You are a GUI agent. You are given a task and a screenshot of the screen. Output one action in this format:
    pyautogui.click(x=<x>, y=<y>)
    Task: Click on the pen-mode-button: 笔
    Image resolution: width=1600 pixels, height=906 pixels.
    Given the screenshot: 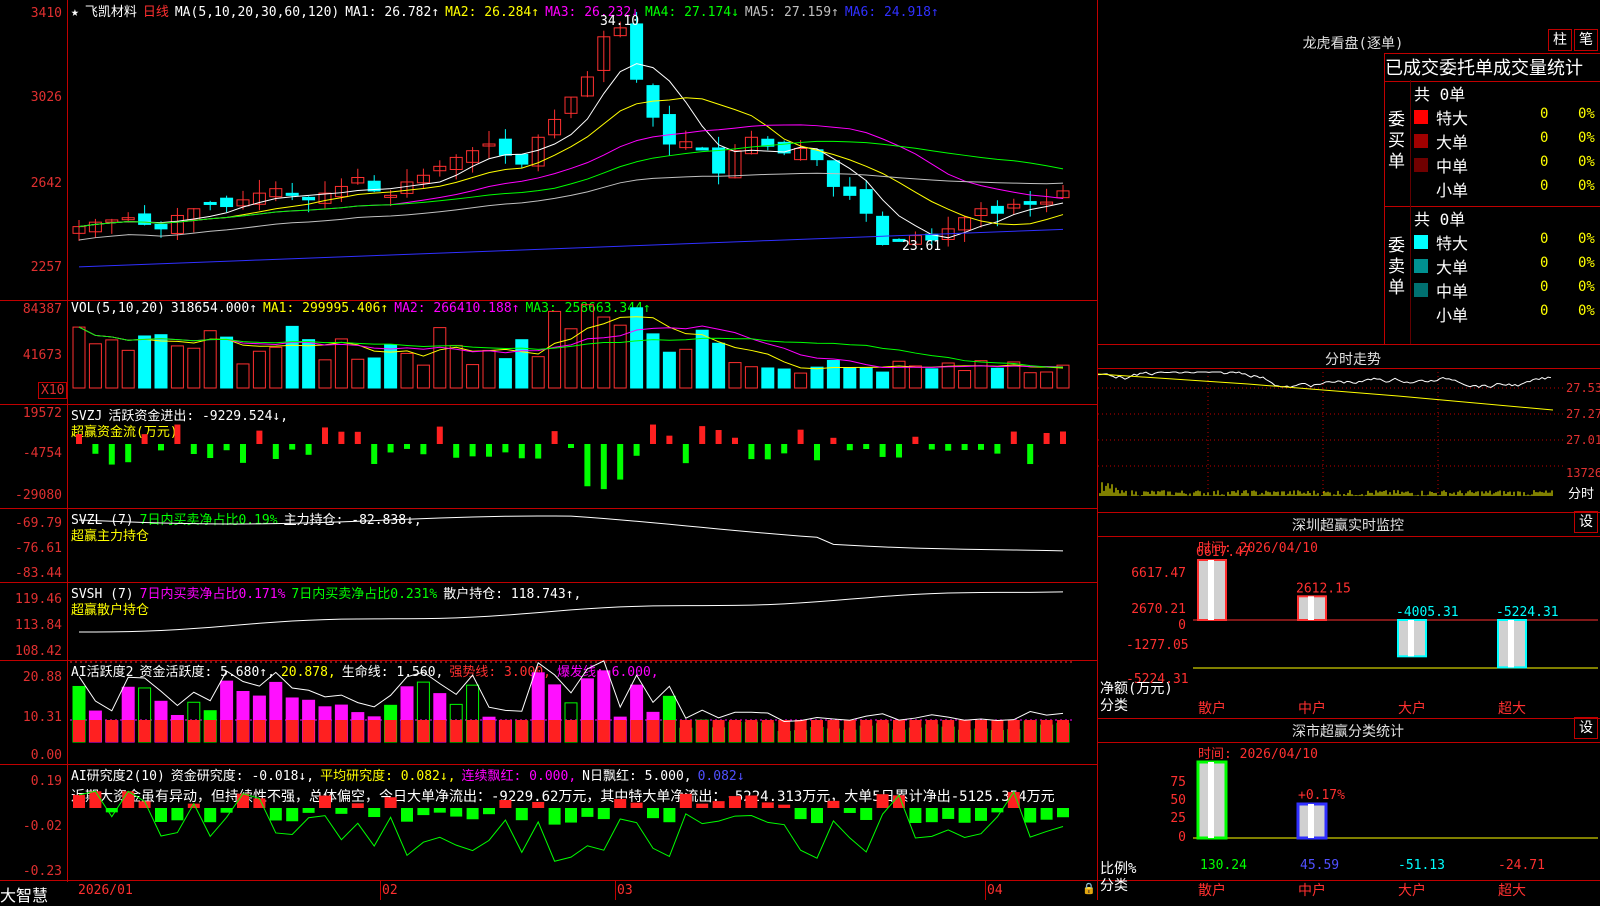 What is the action you would take?
    pyautogui.click(x=1586, y=40)
    